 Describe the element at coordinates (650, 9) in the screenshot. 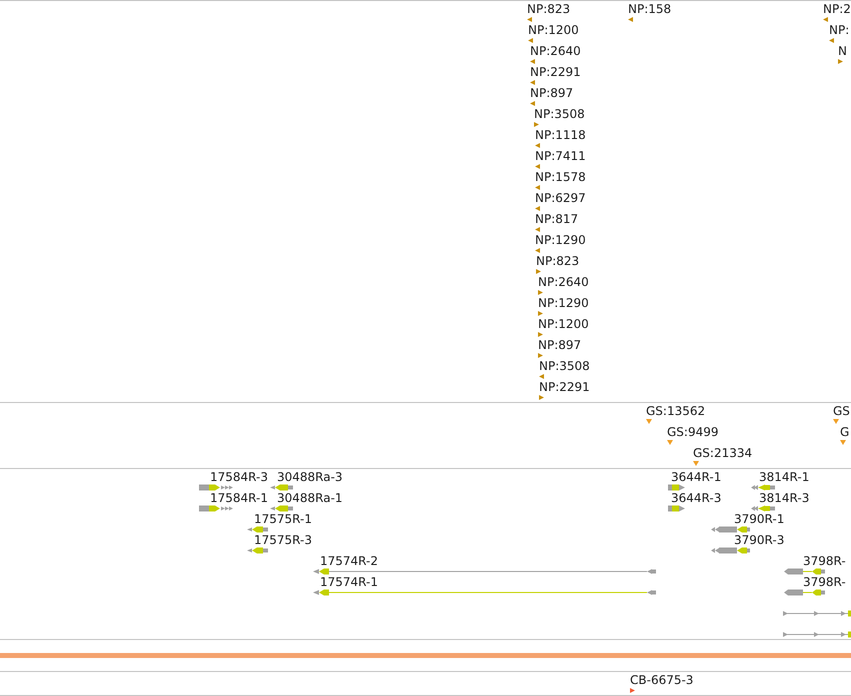

I see `feature-label: NP:158` at that location.